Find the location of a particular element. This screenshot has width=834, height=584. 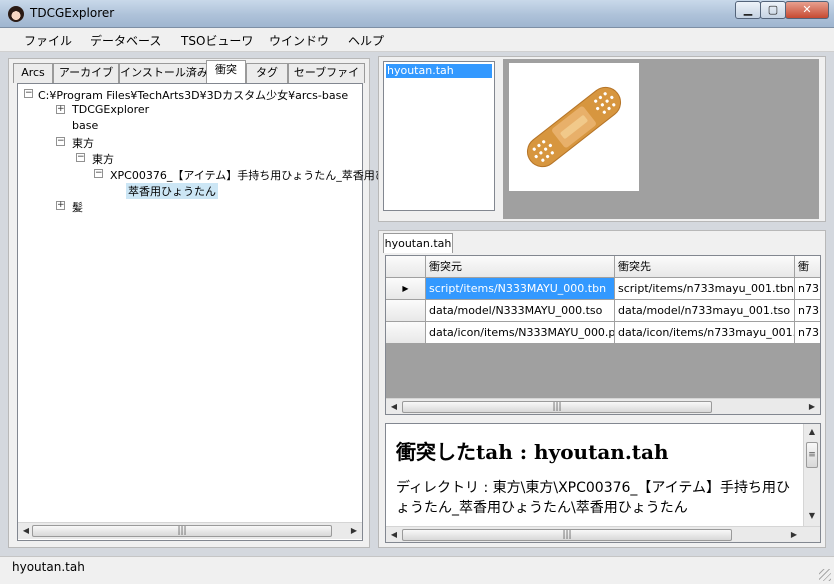

table-cell: script/items/n733mayu_001.tbn is located at coordinates (705, 289).